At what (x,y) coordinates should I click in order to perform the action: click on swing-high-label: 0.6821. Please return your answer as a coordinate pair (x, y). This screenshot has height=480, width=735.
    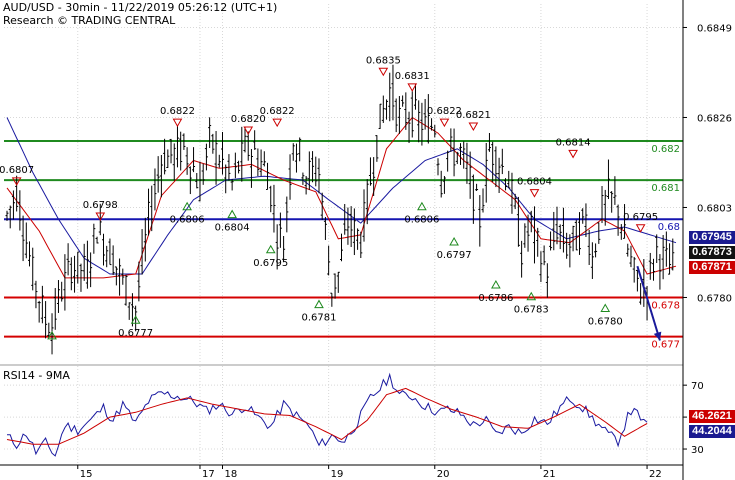
    Looking at the image, I should click on (473, 115).